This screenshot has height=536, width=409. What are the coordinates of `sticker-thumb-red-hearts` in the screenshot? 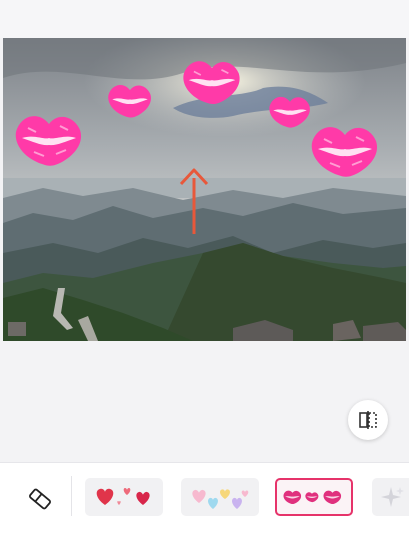 It's located at (124, 497).